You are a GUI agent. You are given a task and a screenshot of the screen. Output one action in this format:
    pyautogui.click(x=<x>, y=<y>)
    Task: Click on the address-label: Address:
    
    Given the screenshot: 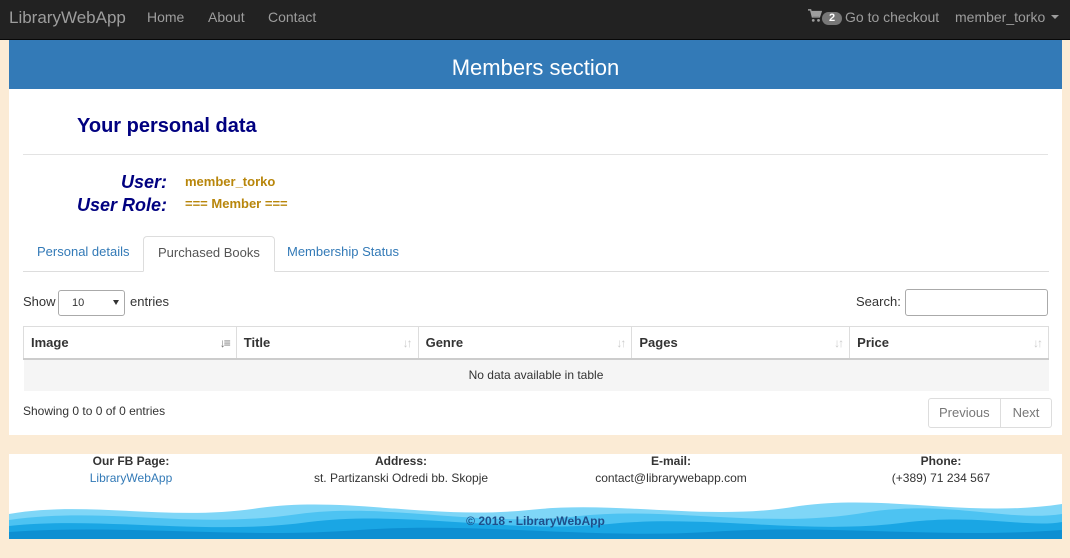 What is the action you would take?
    pyautogui.click(x=400, y=461)
    